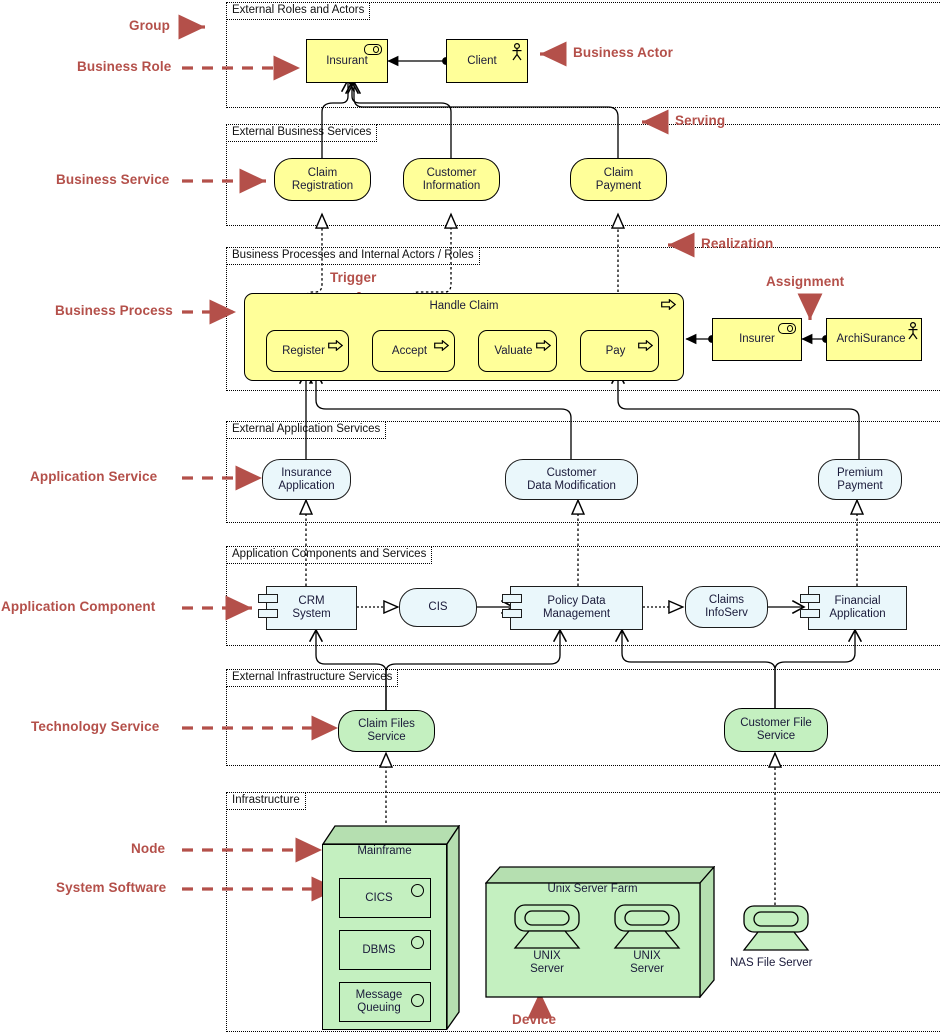 The height and width of the screenshot is (1036, 941). What do you see at coordinates (384, 851) in the screenshot?
I see `node-label: Mainframe` at bounding box center [384, 851].